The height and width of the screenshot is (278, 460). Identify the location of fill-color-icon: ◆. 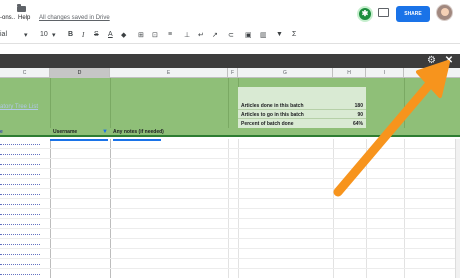
(123, 35).